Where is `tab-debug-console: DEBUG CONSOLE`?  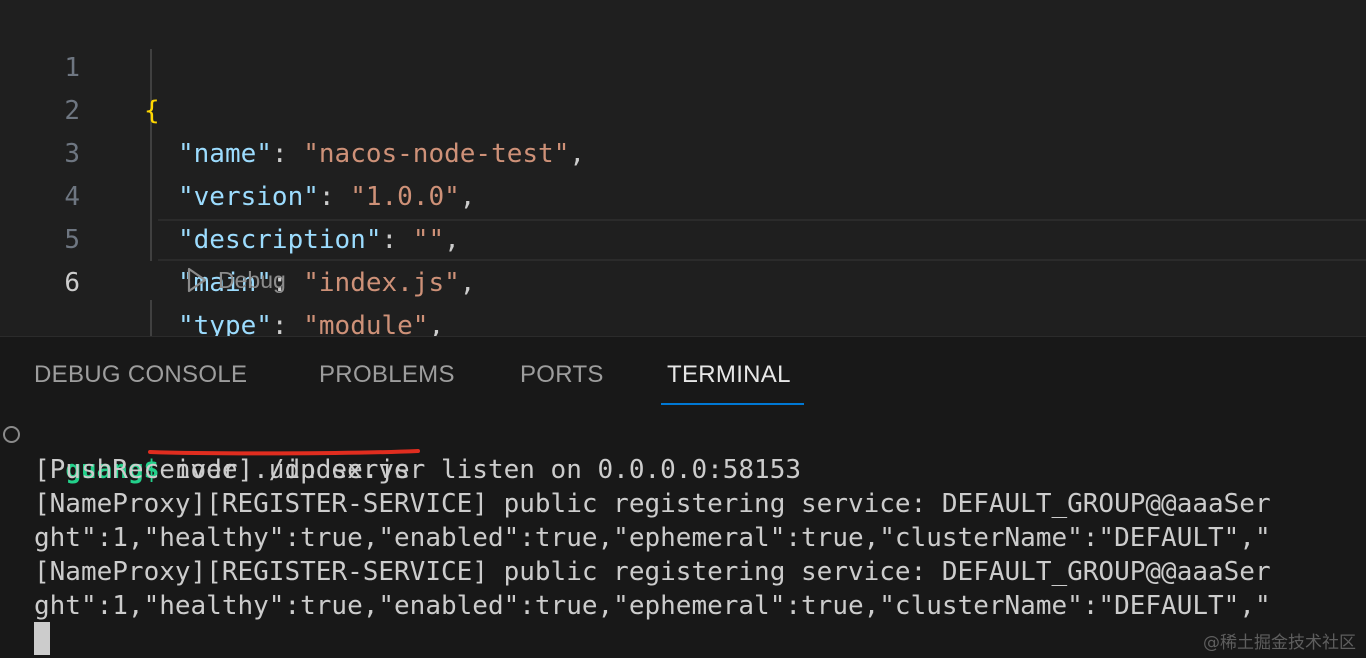 tab-debug-console: DEBUG CONSOLE is located at coordinates (140, 381).